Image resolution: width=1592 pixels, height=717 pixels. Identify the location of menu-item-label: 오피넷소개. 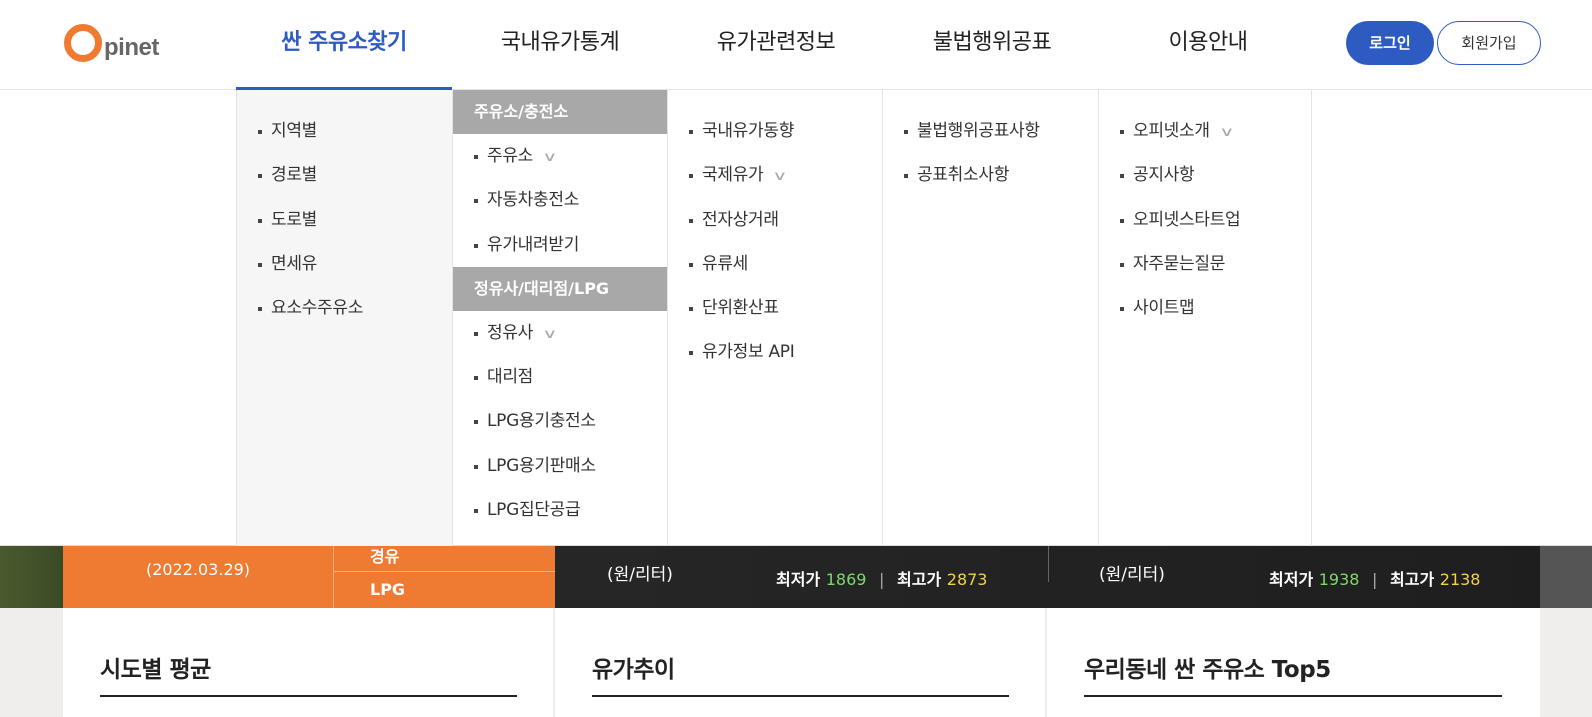
(1171, 131).